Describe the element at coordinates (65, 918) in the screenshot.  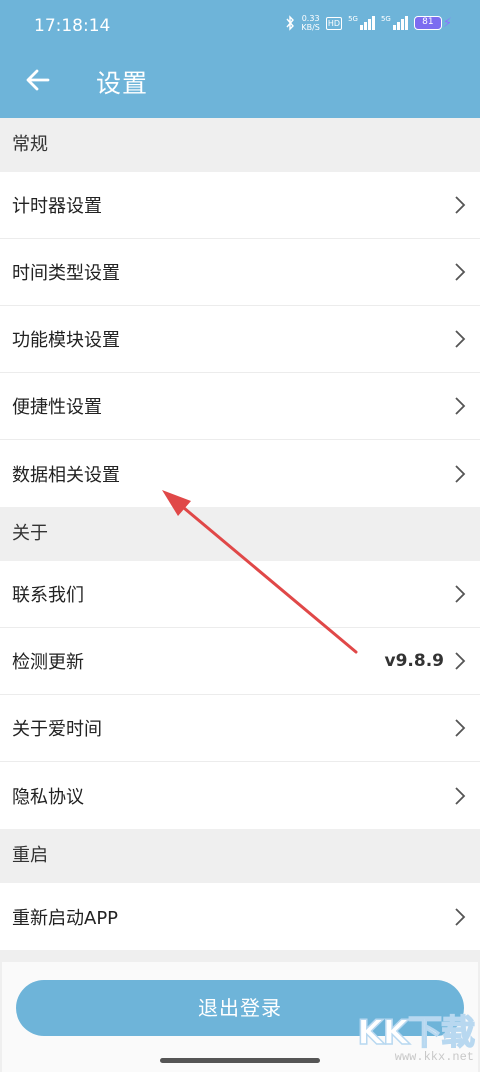
I see `settings-row-label: 重新启动APP` at that location.